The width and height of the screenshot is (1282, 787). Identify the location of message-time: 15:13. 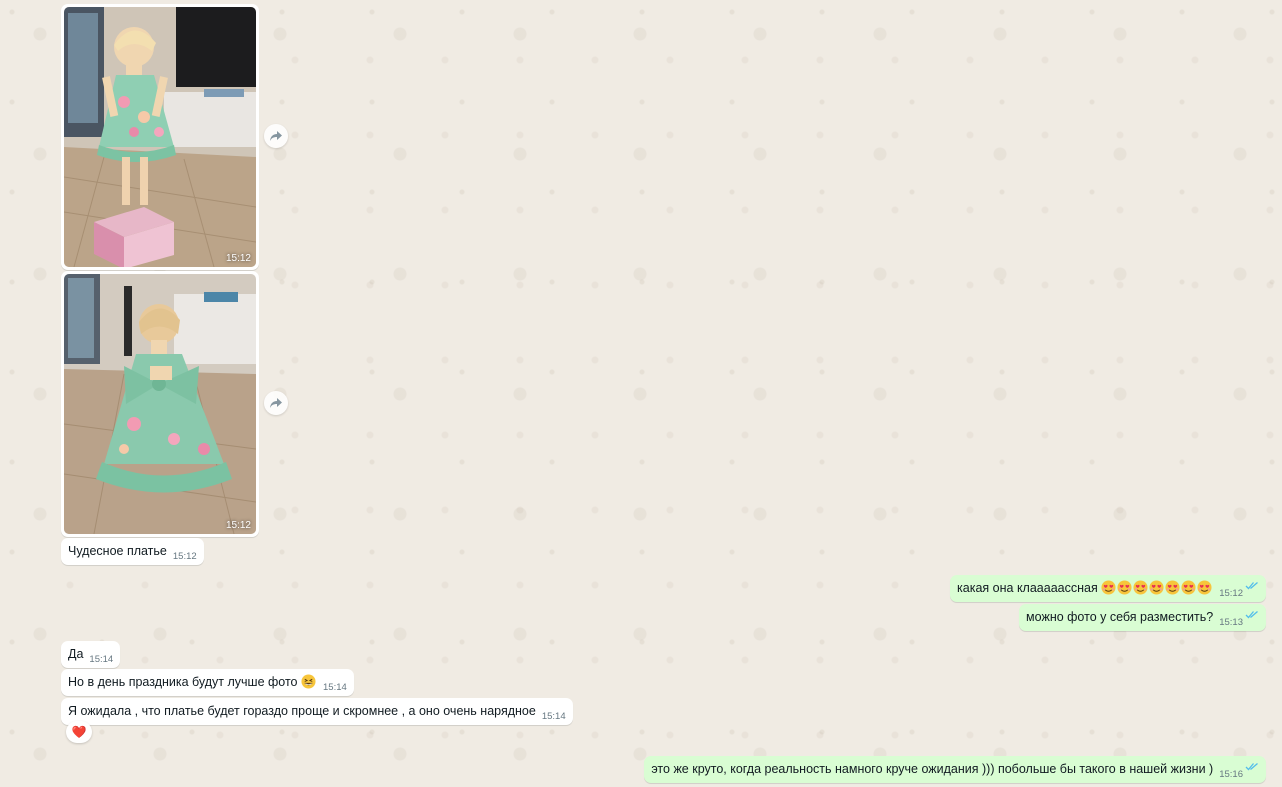
(1231, 622).